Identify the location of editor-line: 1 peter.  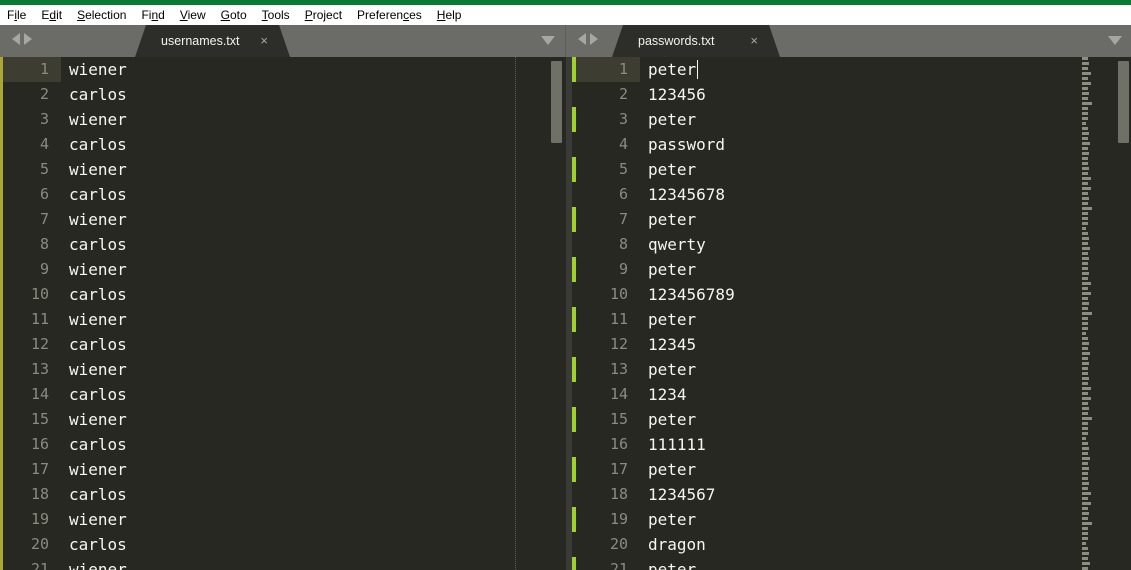
(851, 69).